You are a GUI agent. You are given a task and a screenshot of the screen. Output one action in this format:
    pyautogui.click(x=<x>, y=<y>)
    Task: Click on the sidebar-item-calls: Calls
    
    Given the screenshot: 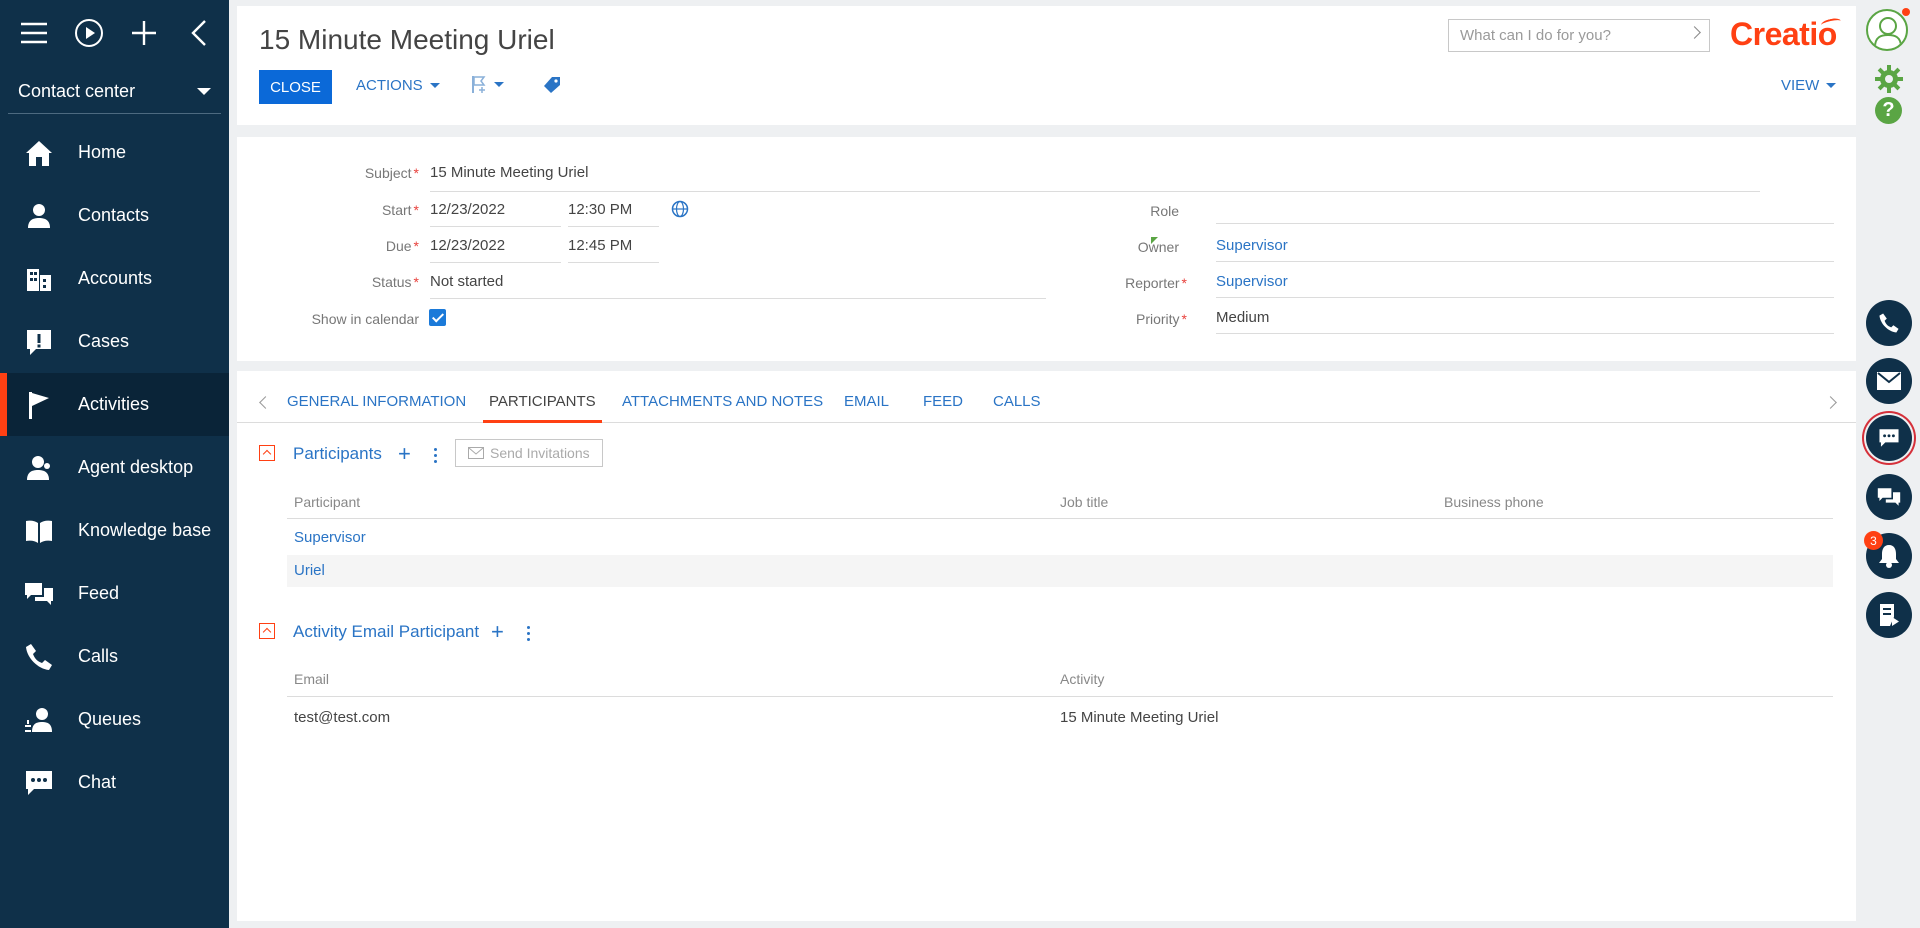 What is the action you would take?
    pyautogui.click(x=114, y=656)
    